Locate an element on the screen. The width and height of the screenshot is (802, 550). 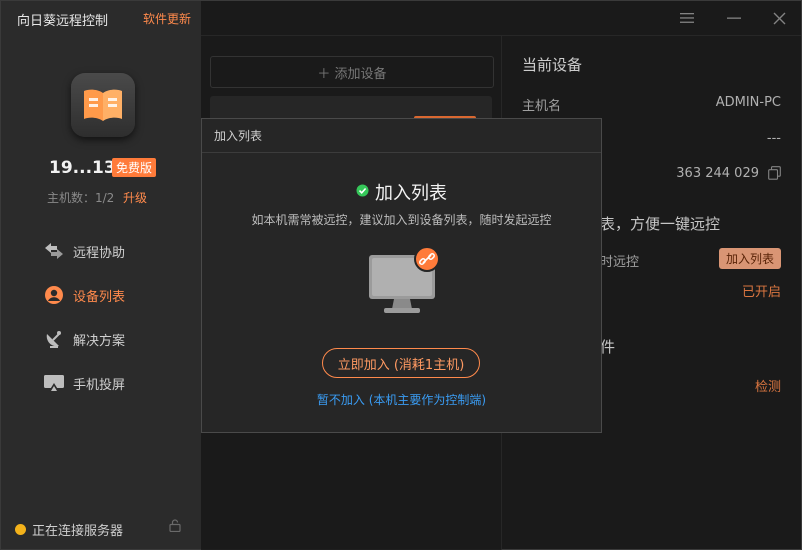
connection-status: 正在连接服务器 is located at coordinates (69, 529).